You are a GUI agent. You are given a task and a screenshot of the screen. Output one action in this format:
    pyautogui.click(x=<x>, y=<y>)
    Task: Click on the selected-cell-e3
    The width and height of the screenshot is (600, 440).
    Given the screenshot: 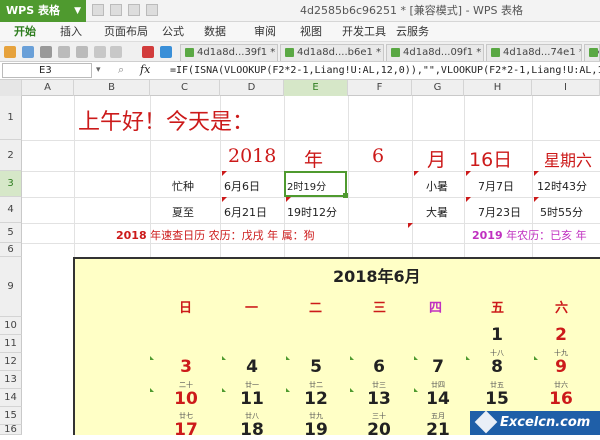 What is the action you would take?
    pyautogui.click(x=315, y=184)
    